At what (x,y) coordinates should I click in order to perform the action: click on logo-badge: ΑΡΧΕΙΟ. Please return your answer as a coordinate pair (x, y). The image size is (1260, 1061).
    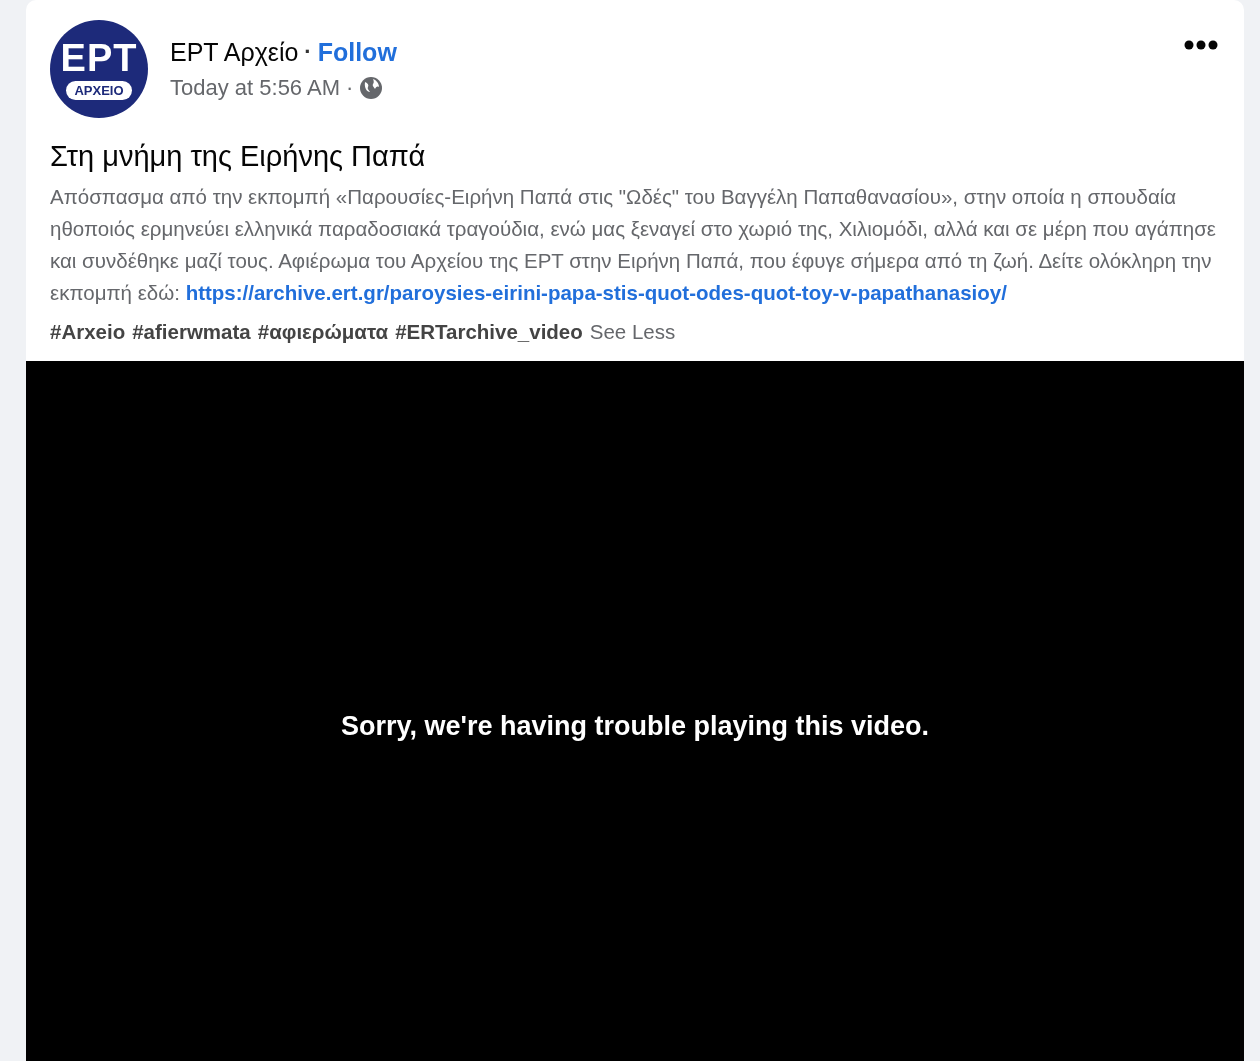
    Looking at the image, I should click on (99, 90).